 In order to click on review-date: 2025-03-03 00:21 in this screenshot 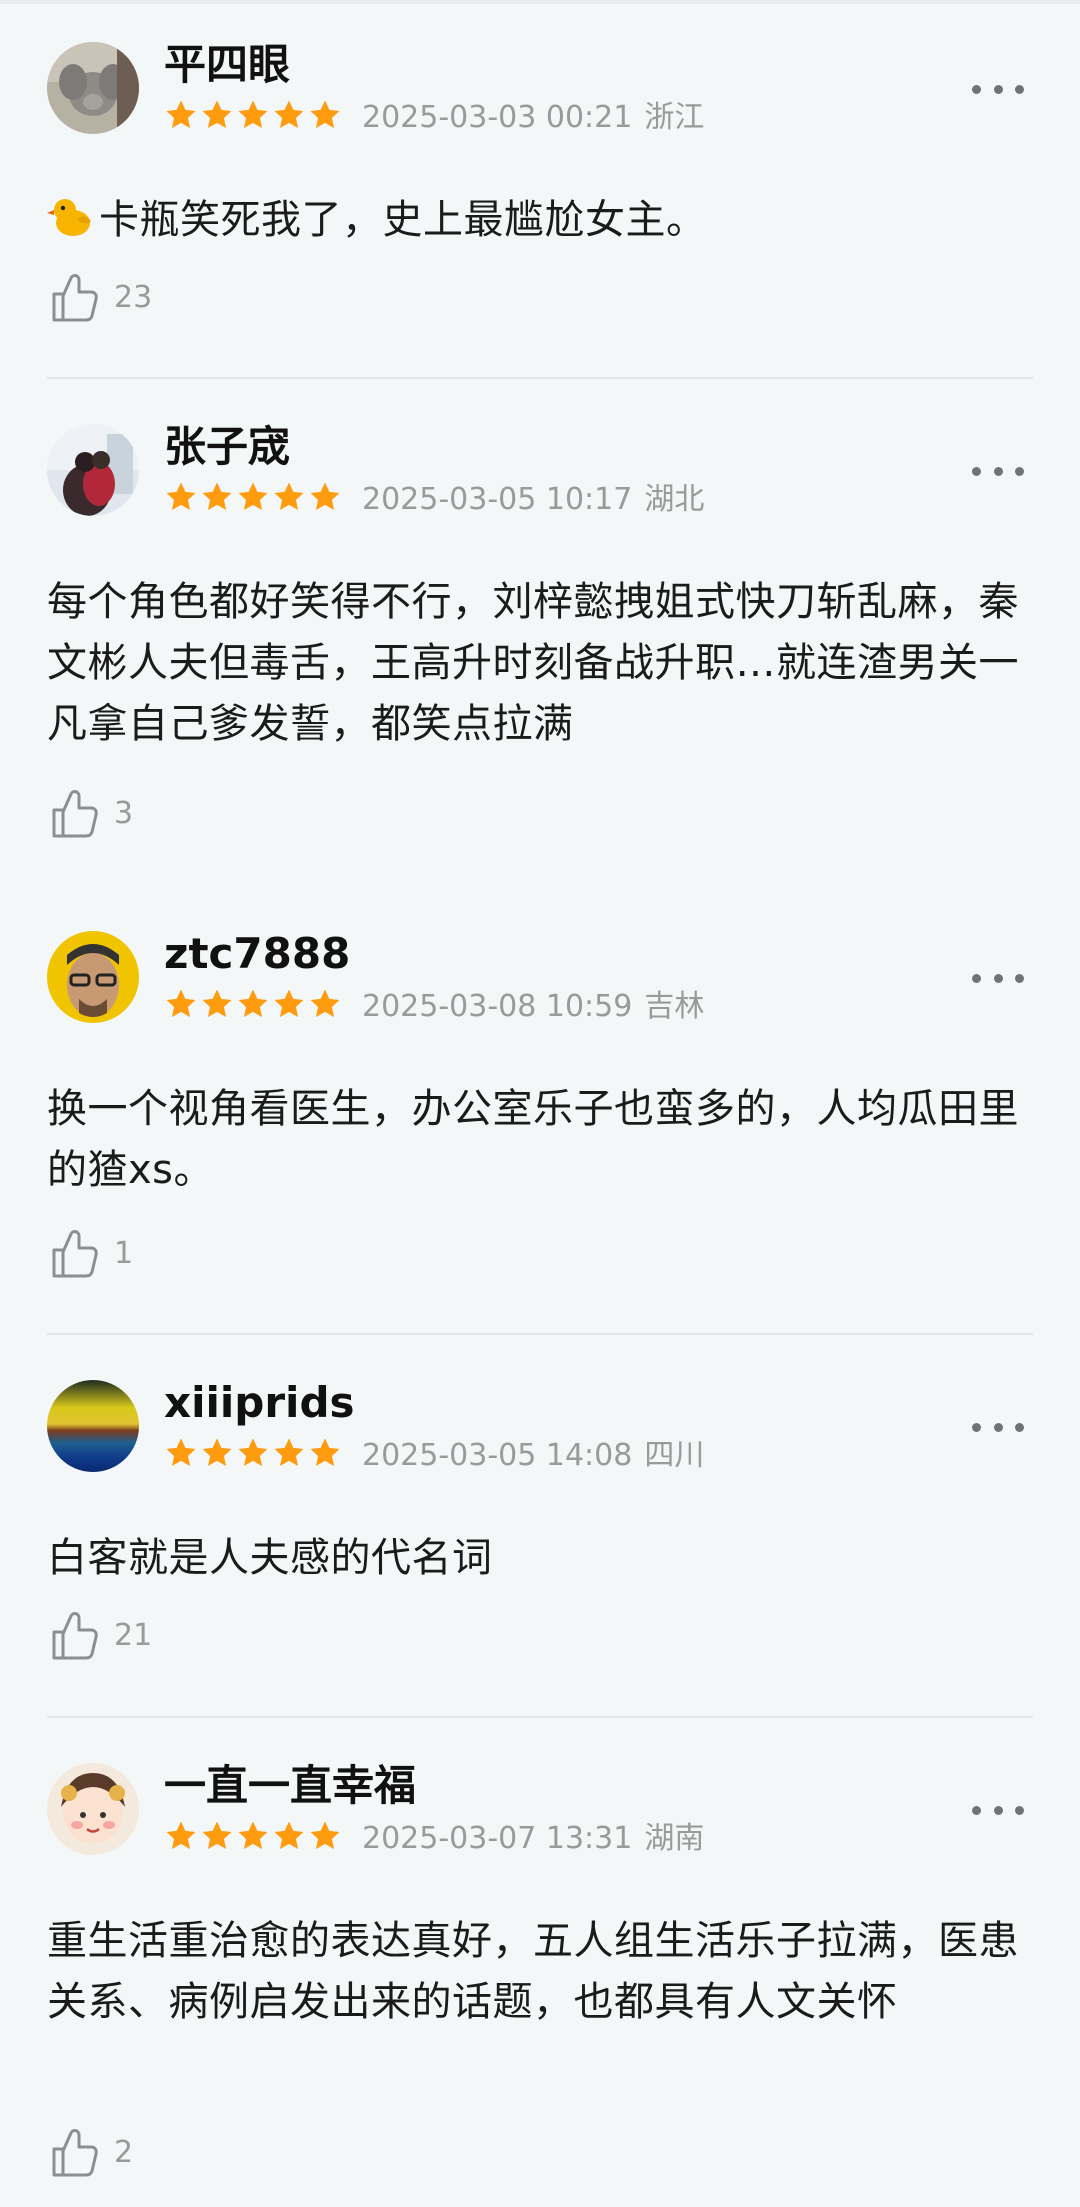, I will do `click(497, 117)`.